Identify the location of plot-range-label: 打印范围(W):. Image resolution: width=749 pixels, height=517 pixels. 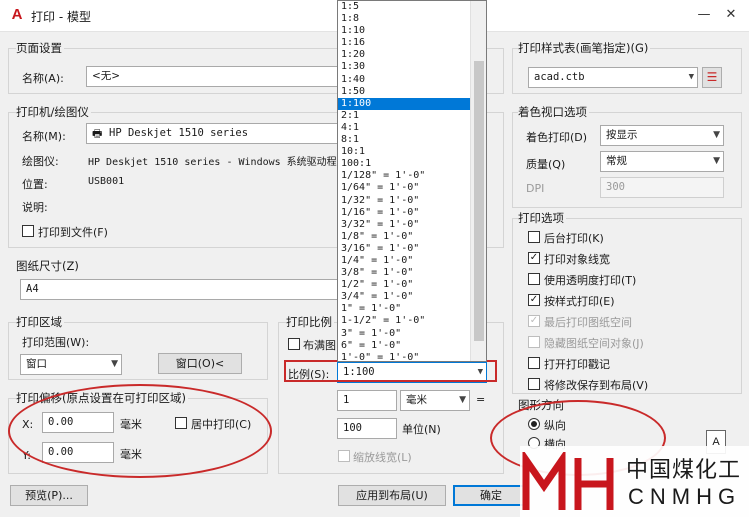
(56, 342).